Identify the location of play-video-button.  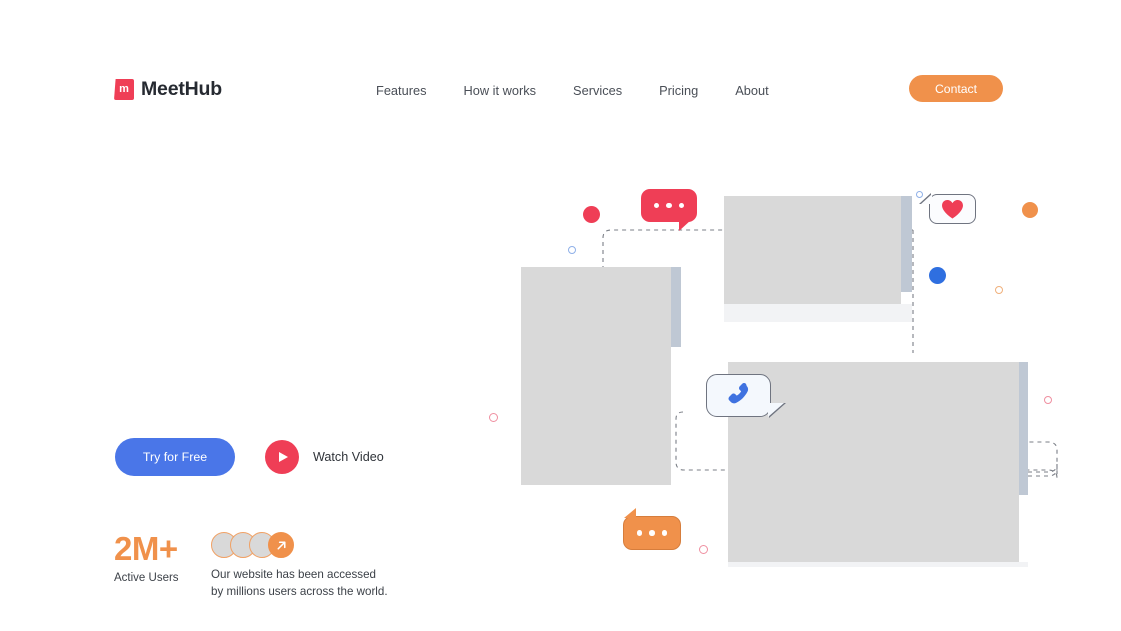
(282, 457).